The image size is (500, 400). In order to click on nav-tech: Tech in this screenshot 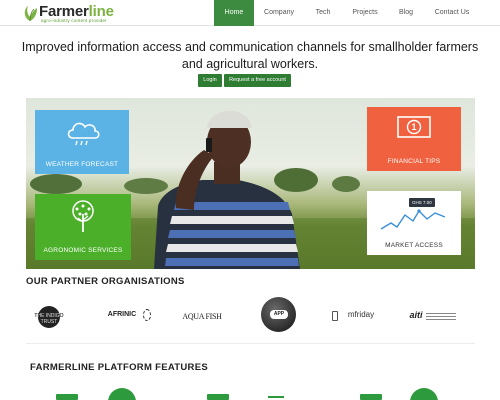, I will do `click(323, 13)`.